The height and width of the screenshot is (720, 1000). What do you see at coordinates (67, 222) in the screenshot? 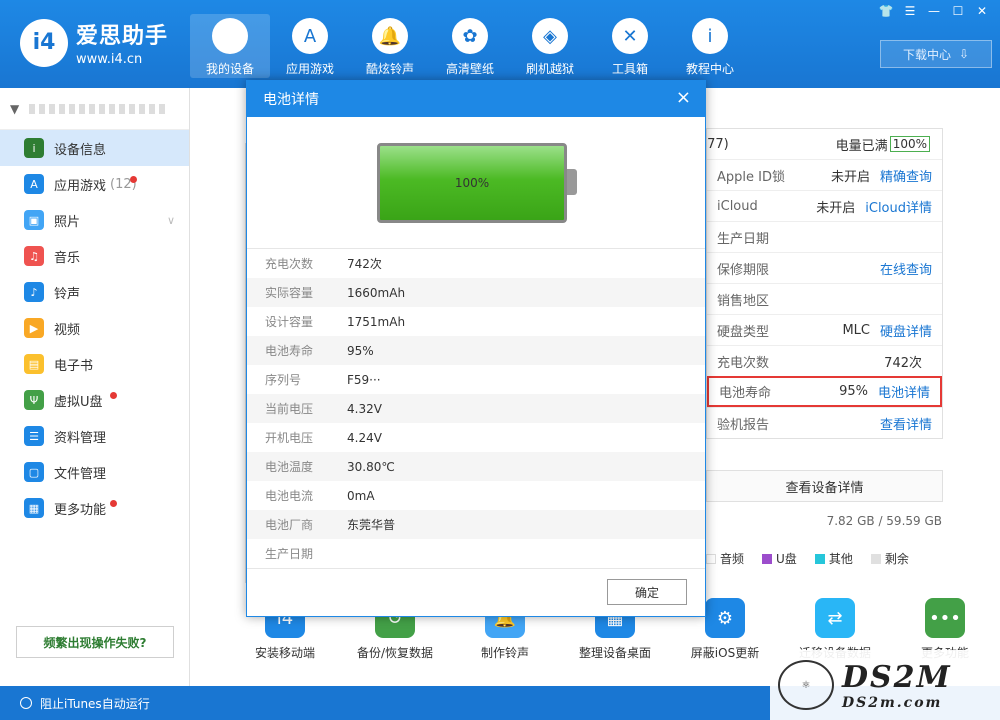
I see `sidebar-item-label: 照片` at bounding box center [67, 222].